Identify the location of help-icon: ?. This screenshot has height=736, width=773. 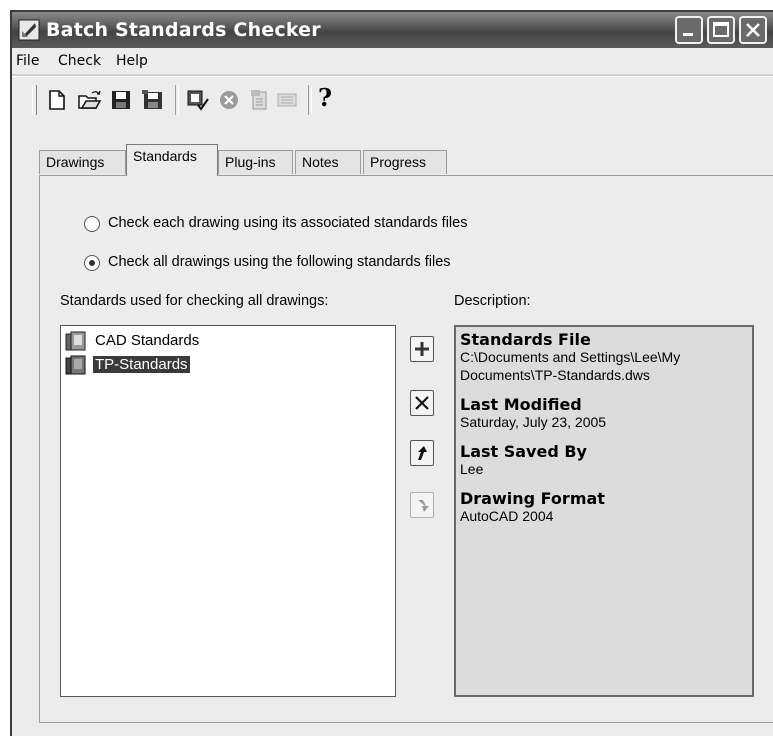
(331, 97).